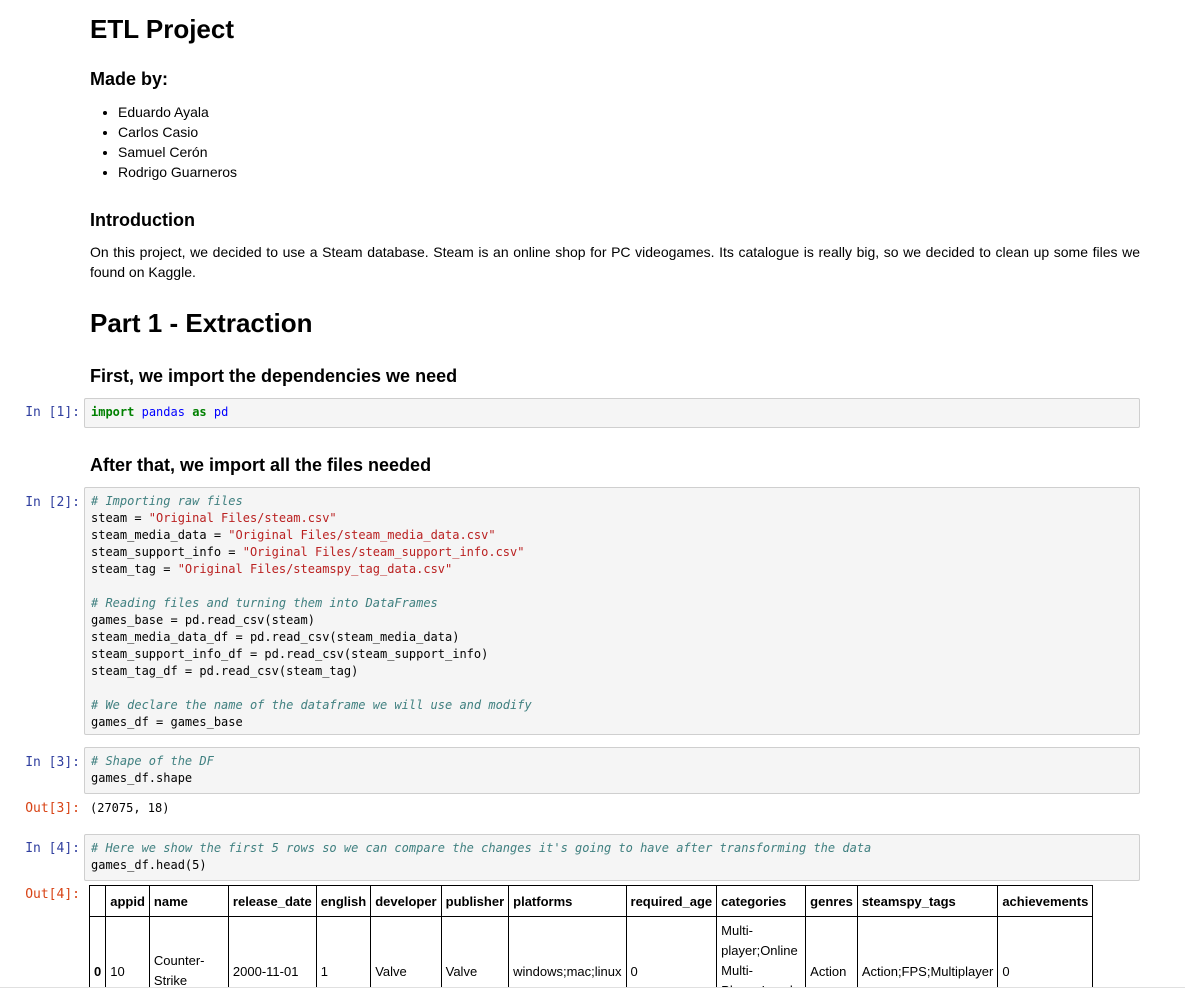  Describe the element at coordinates (643, 112) in the screenshot. I see `author-item: Eduardo Ayala` at that location.